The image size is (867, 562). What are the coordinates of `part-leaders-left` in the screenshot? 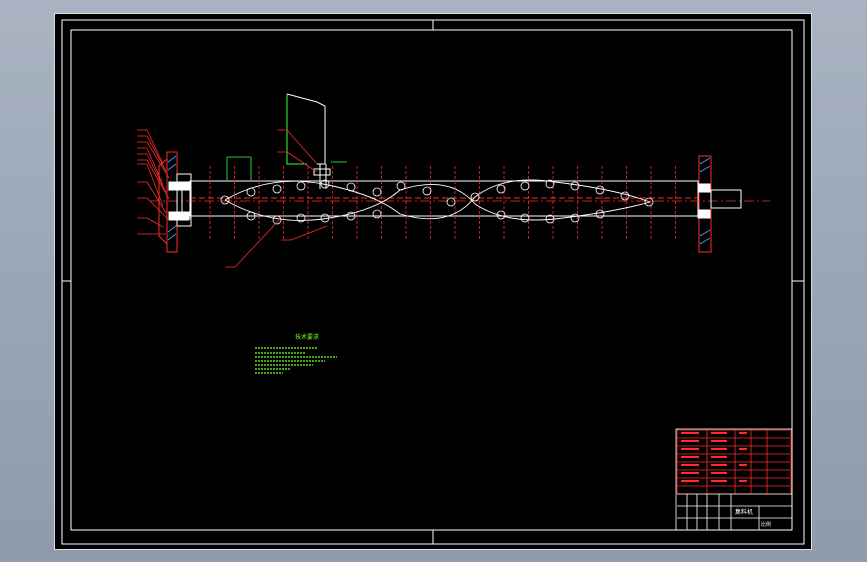 It's located at (153, 182).